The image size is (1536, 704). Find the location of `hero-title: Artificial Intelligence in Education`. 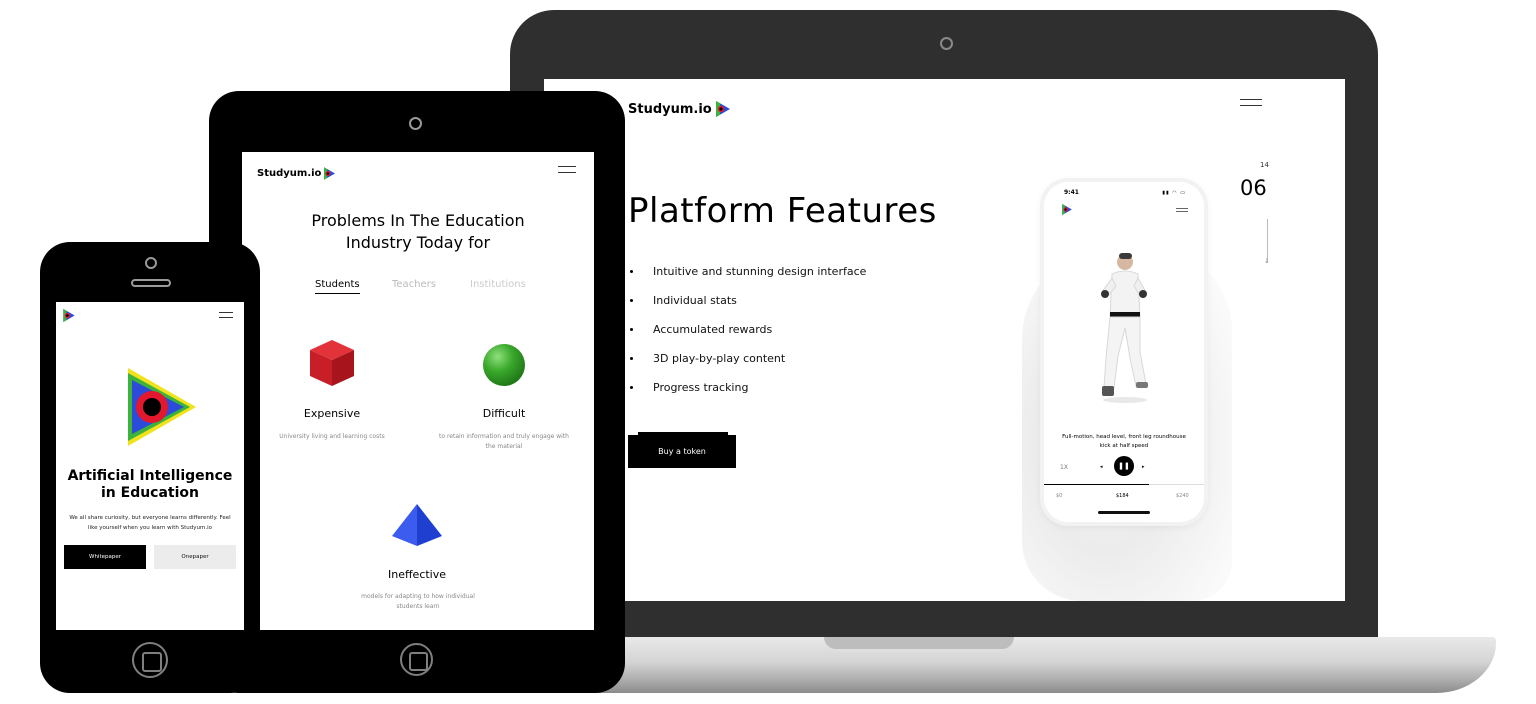

hero-title: Artificial Intelligence in Education is located at coordinates (150, 484).